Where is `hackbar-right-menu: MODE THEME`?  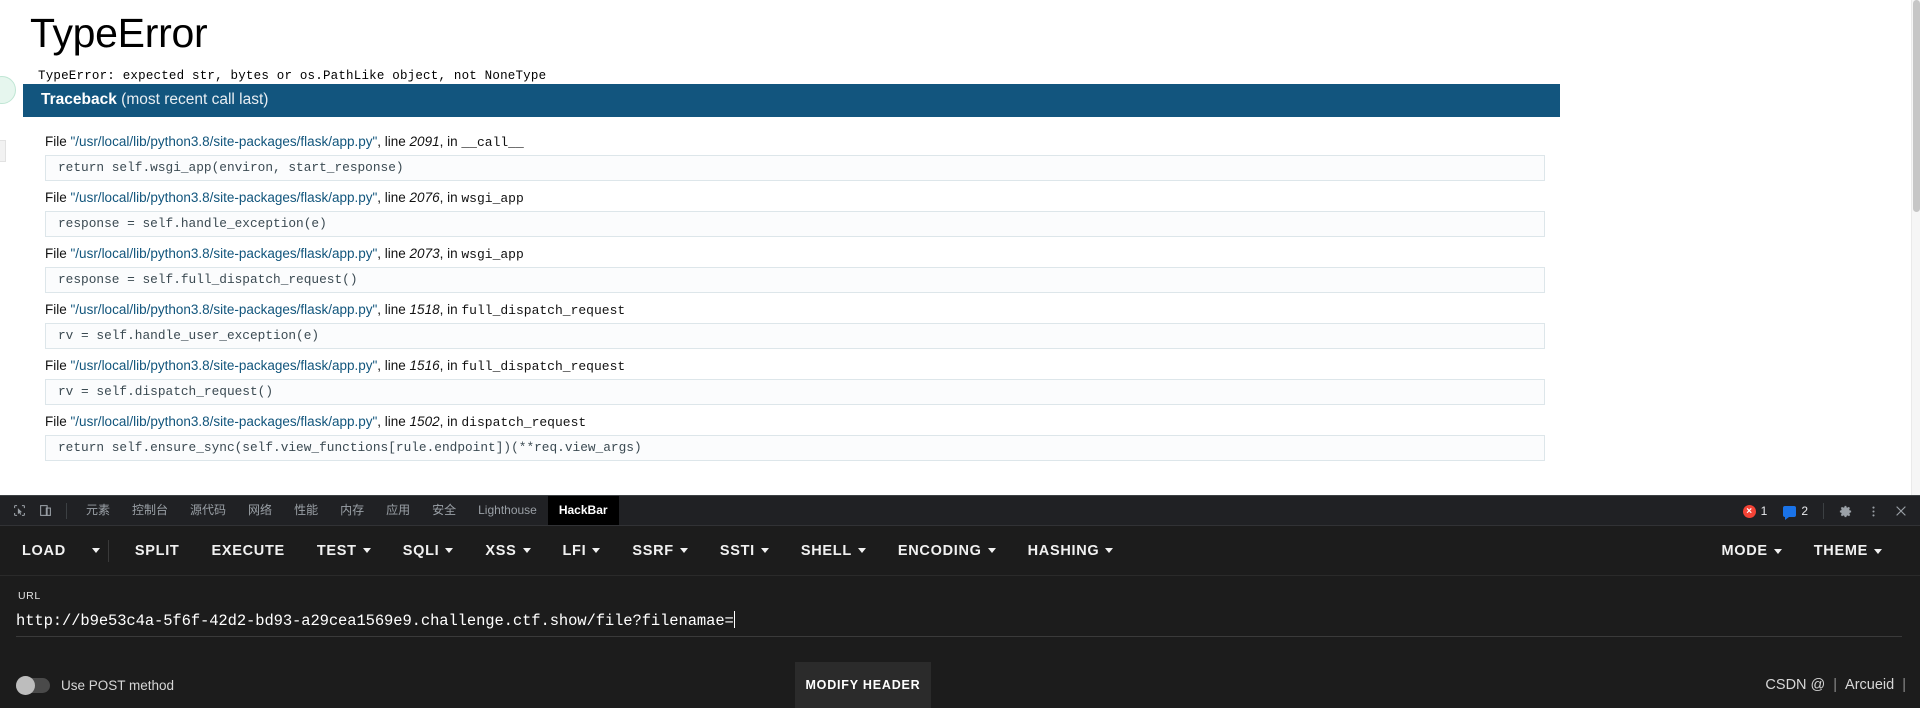
hackbar-right-menu: MODE THEME is located at coordinates (1809, 551).